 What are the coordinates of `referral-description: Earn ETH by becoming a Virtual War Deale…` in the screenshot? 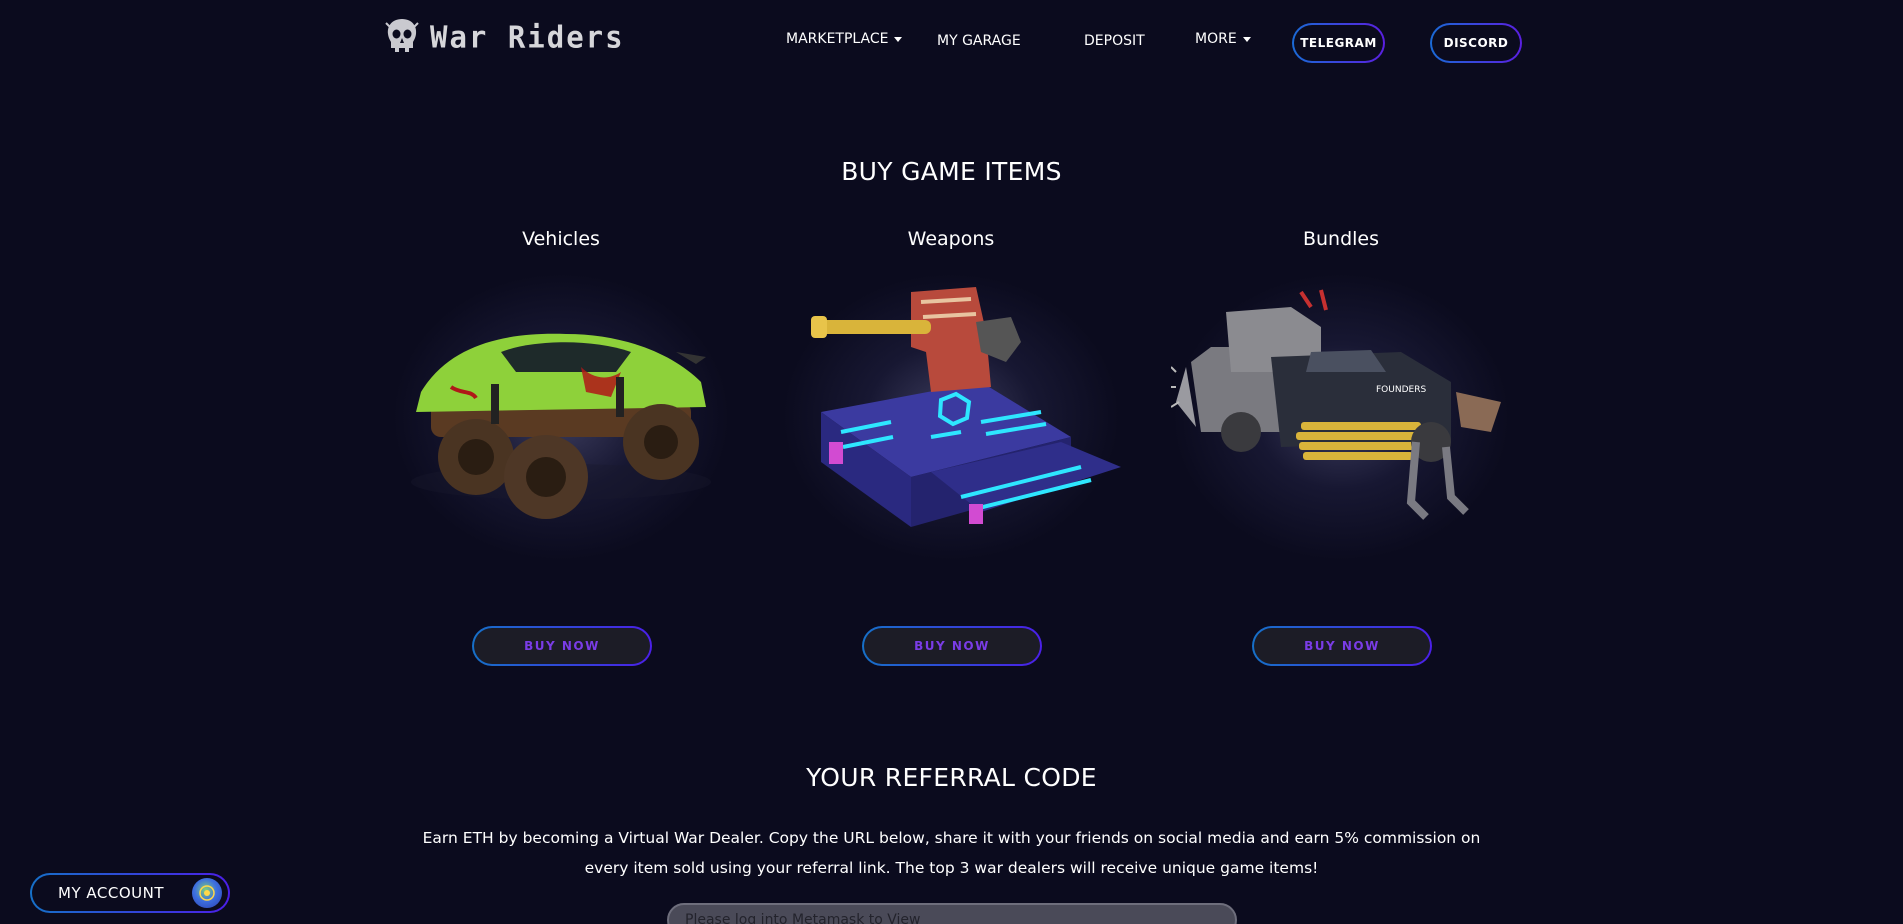 It's located at (951, 853).